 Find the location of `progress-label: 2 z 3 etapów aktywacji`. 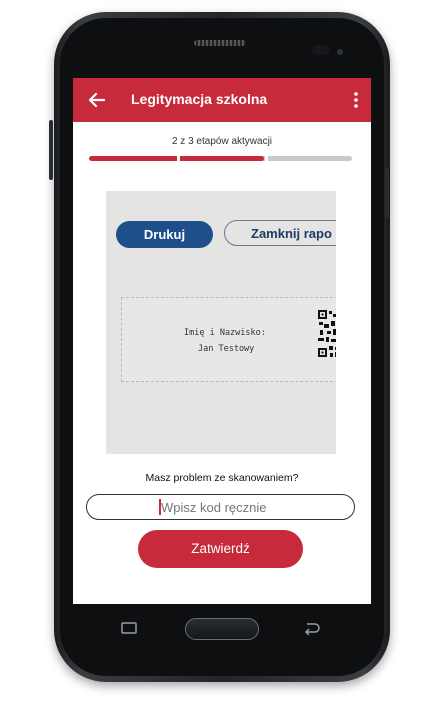

progress-label: 2 z 3 etapów aktywacji is located at coordinates (222, 141).